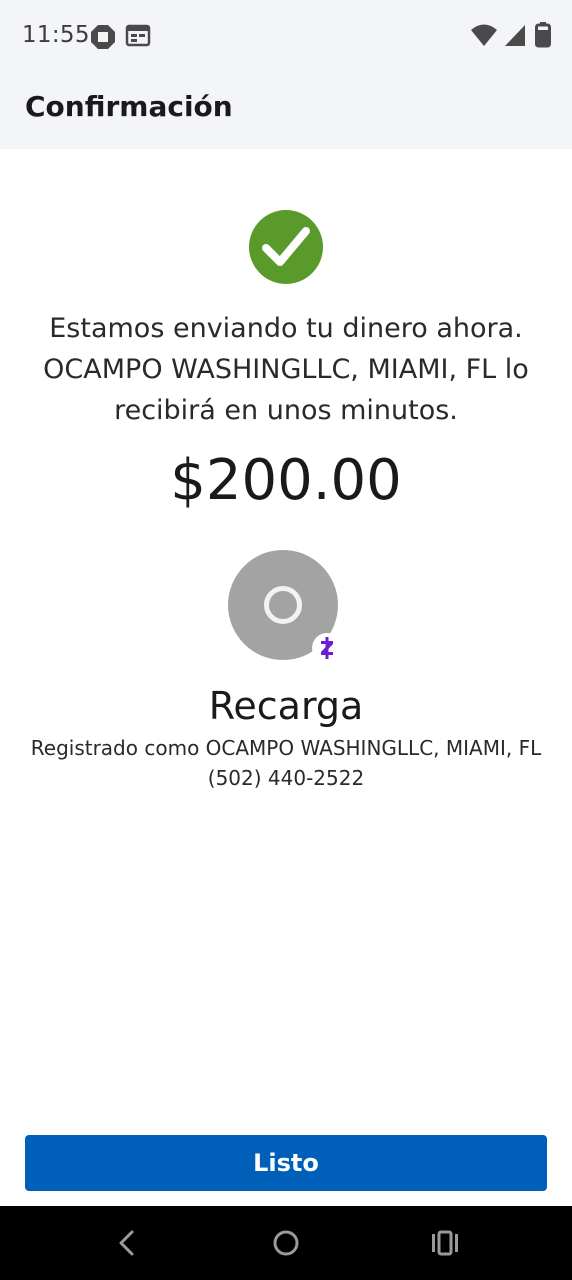 This screenshot has height=1280, width=572. I want to click on home-icon, so click(286, 1243).